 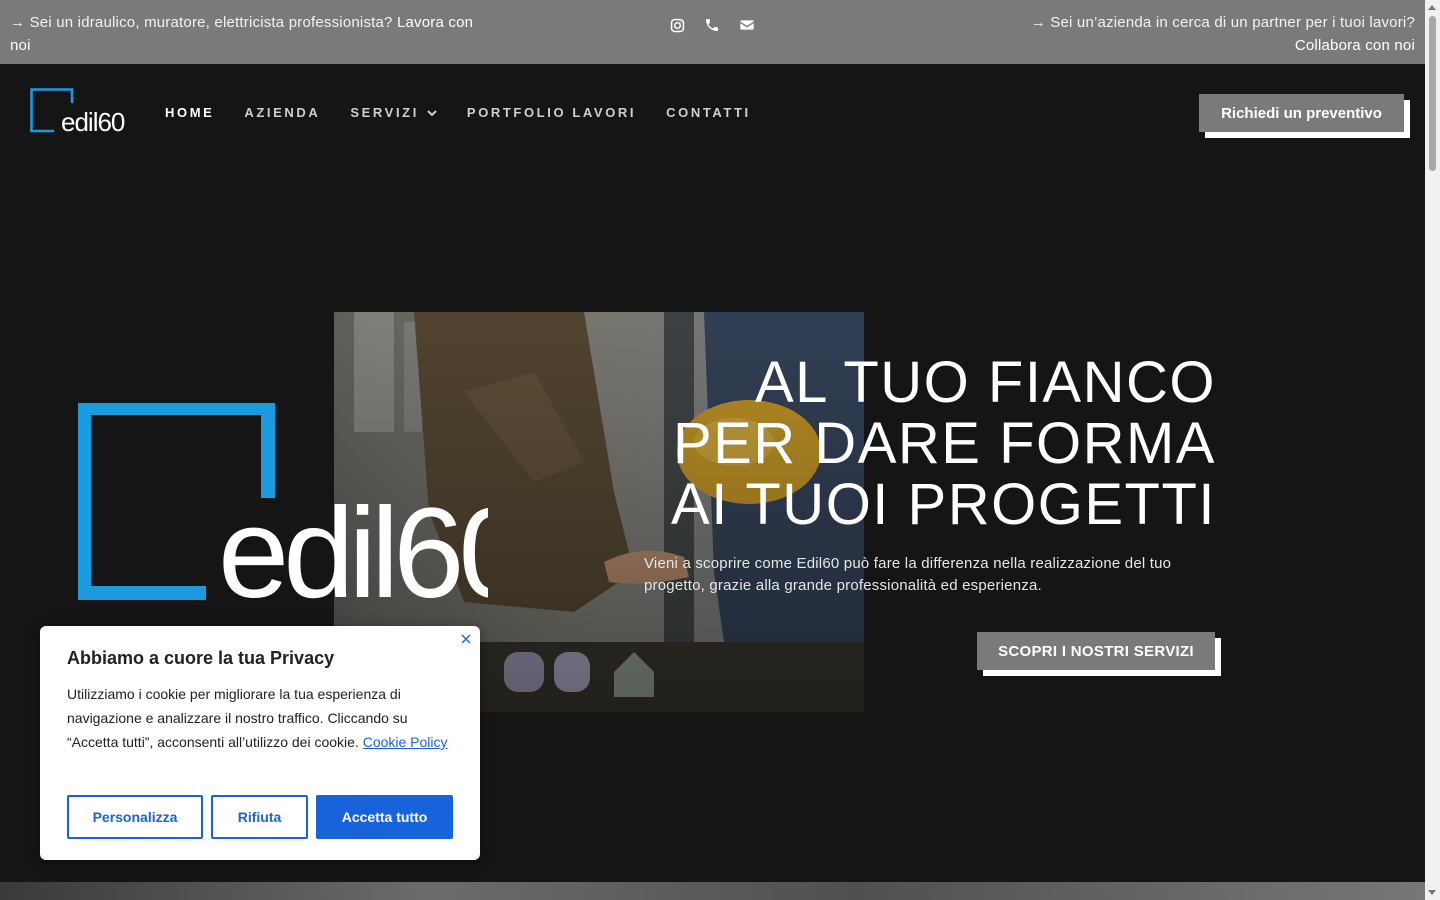 I want to click on nav-item-home: HOME, so click(x=189, y=112).